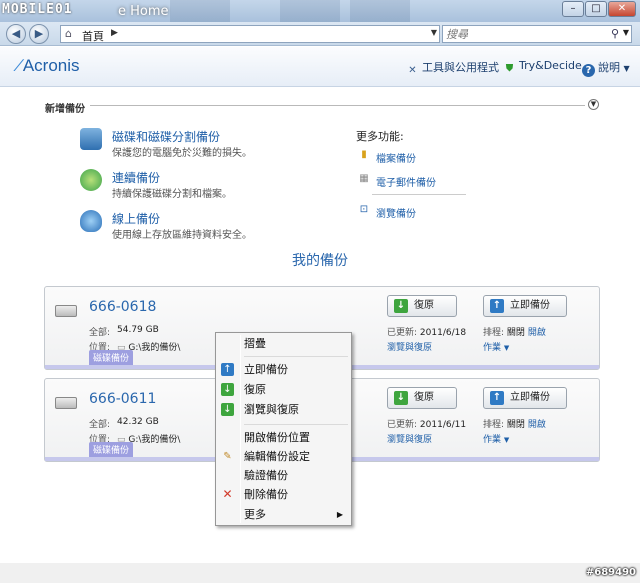 The width and height of the screenshot is (640, 583). I want to click on menu-item-restore: ↓ 復原, so click(283, 389).